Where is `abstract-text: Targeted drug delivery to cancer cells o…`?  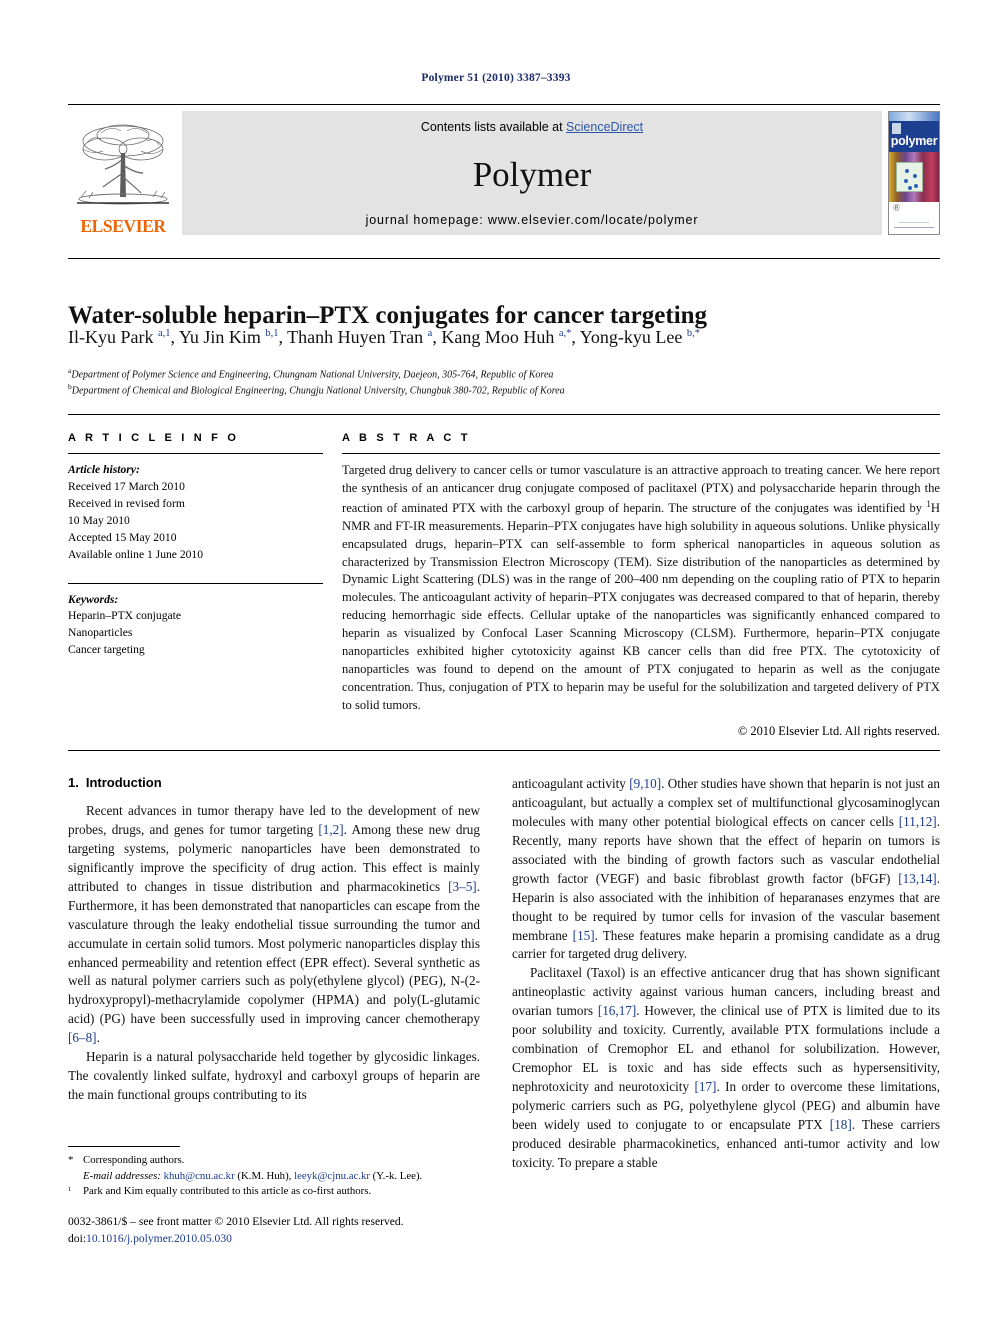
abstract-text: Targeted drug delivery to cancer cells o… is located at coordinates (641, 588).